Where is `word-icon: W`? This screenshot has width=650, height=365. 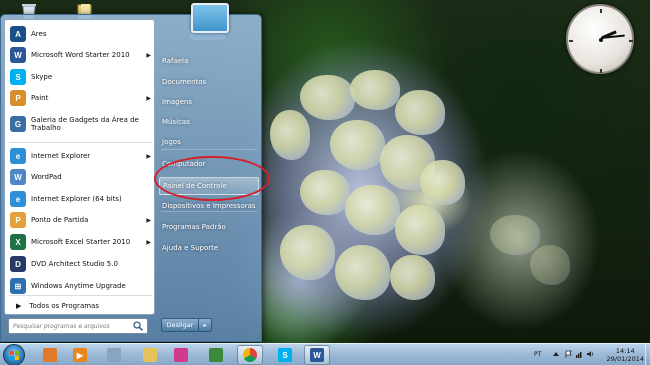 word-icon: W is located at coordinates (18, 55).